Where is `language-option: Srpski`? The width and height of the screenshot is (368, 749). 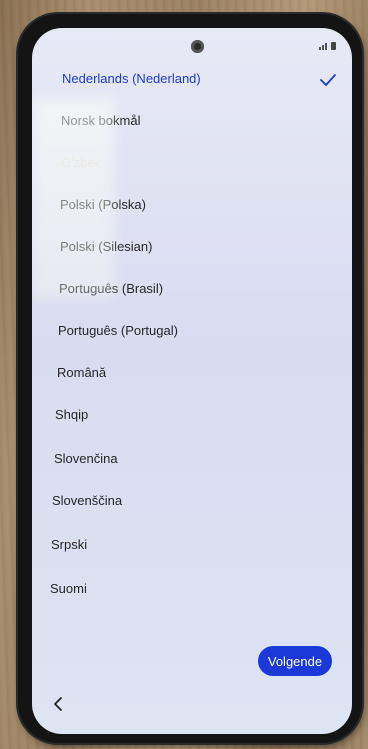
language-option: Srpski is located at coordinates (69, 545).